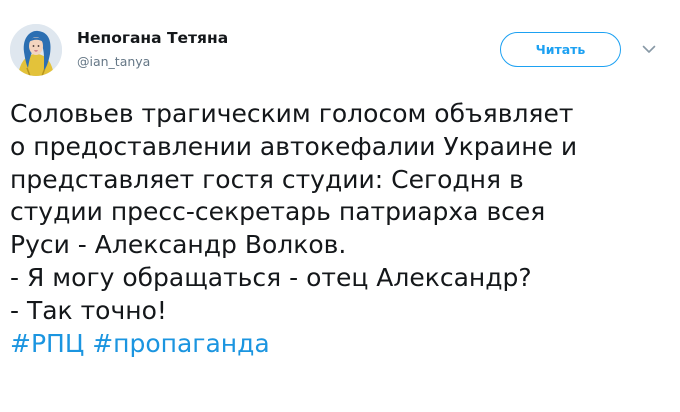 This screenshot has height=412, width=680. What do you see at coordinates (267, 179) in the screenshot?
I see `tweet-line: представляет гостя студии: Сегодня в` at bounding box center [267, 179].